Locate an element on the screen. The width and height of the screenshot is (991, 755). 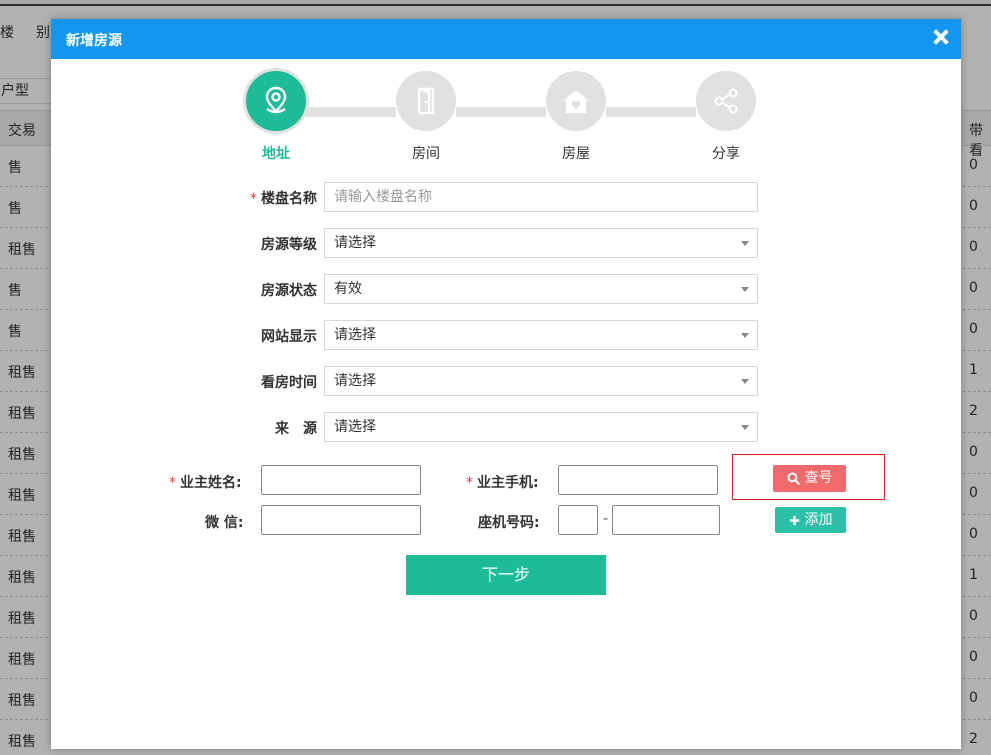
step-room: 房间 is located at coordinates (426, 116).